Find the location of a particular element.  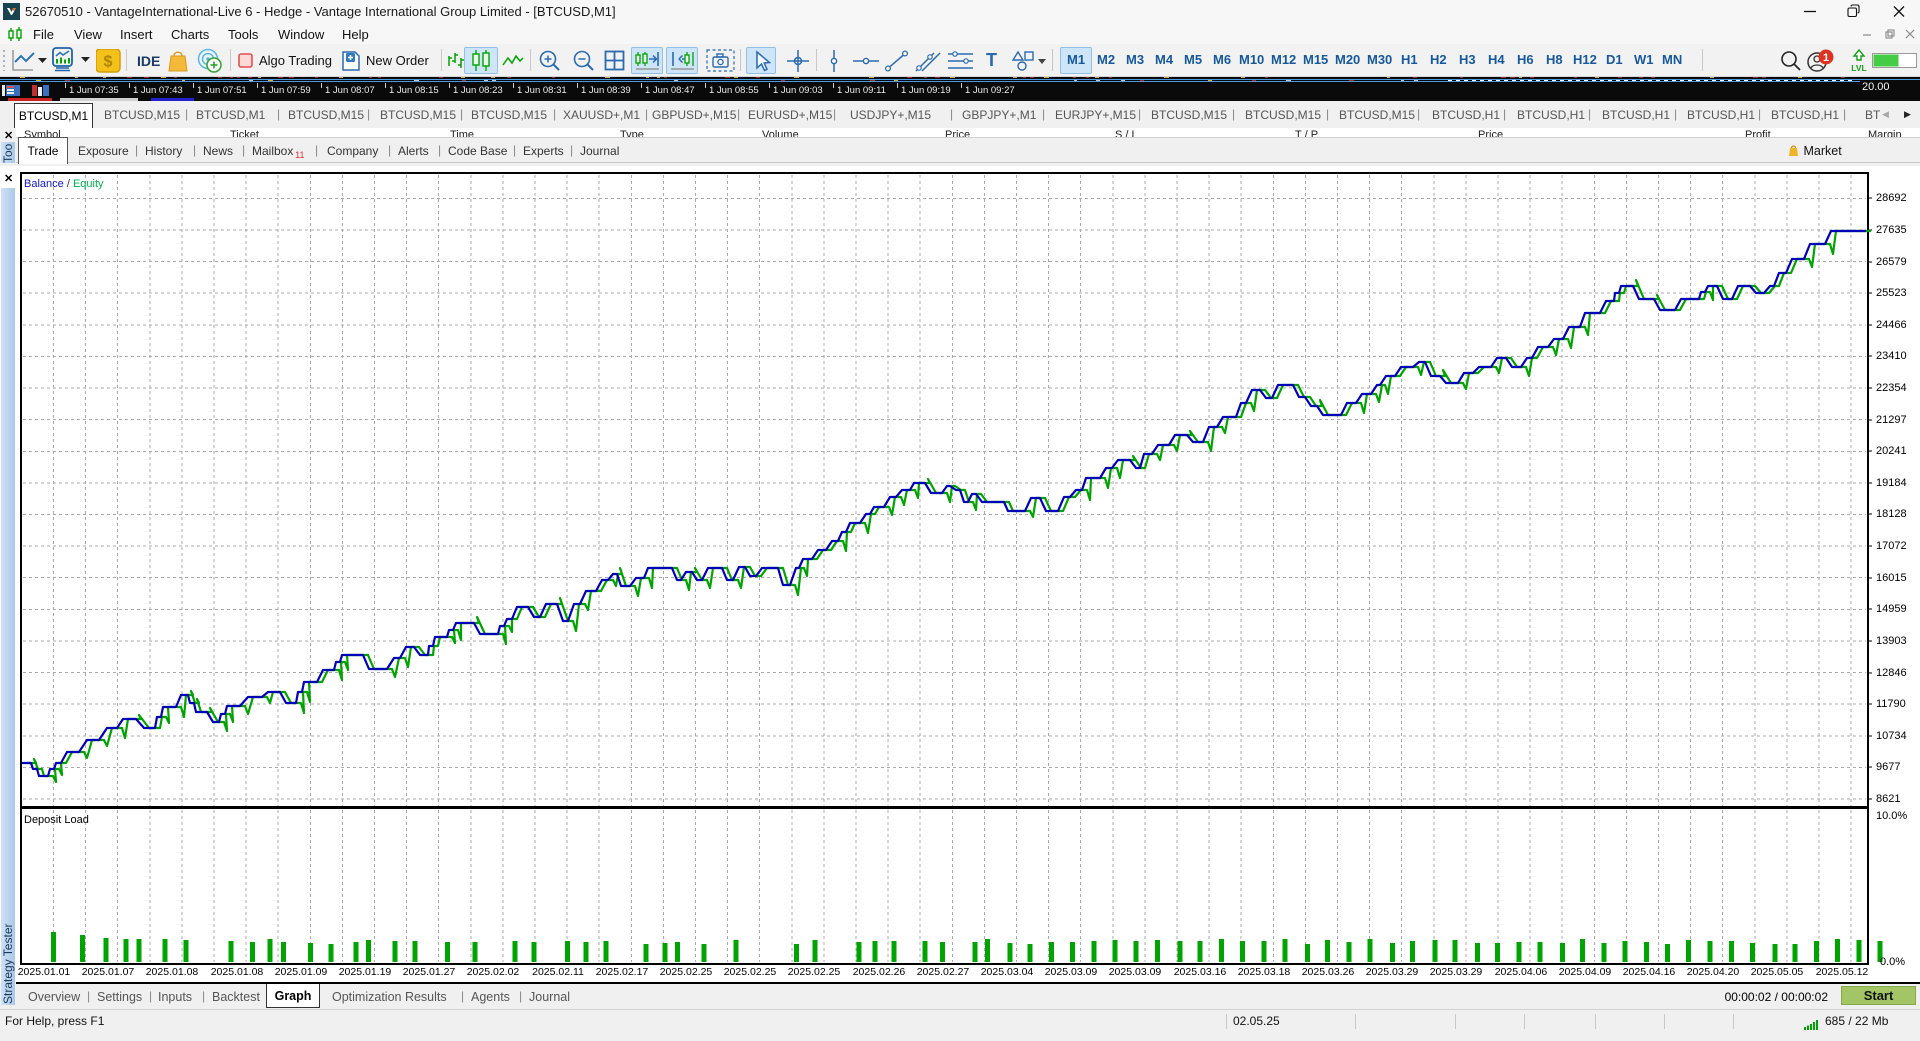

svg-text: Strategy Tester is located at coordinates (8, 964).